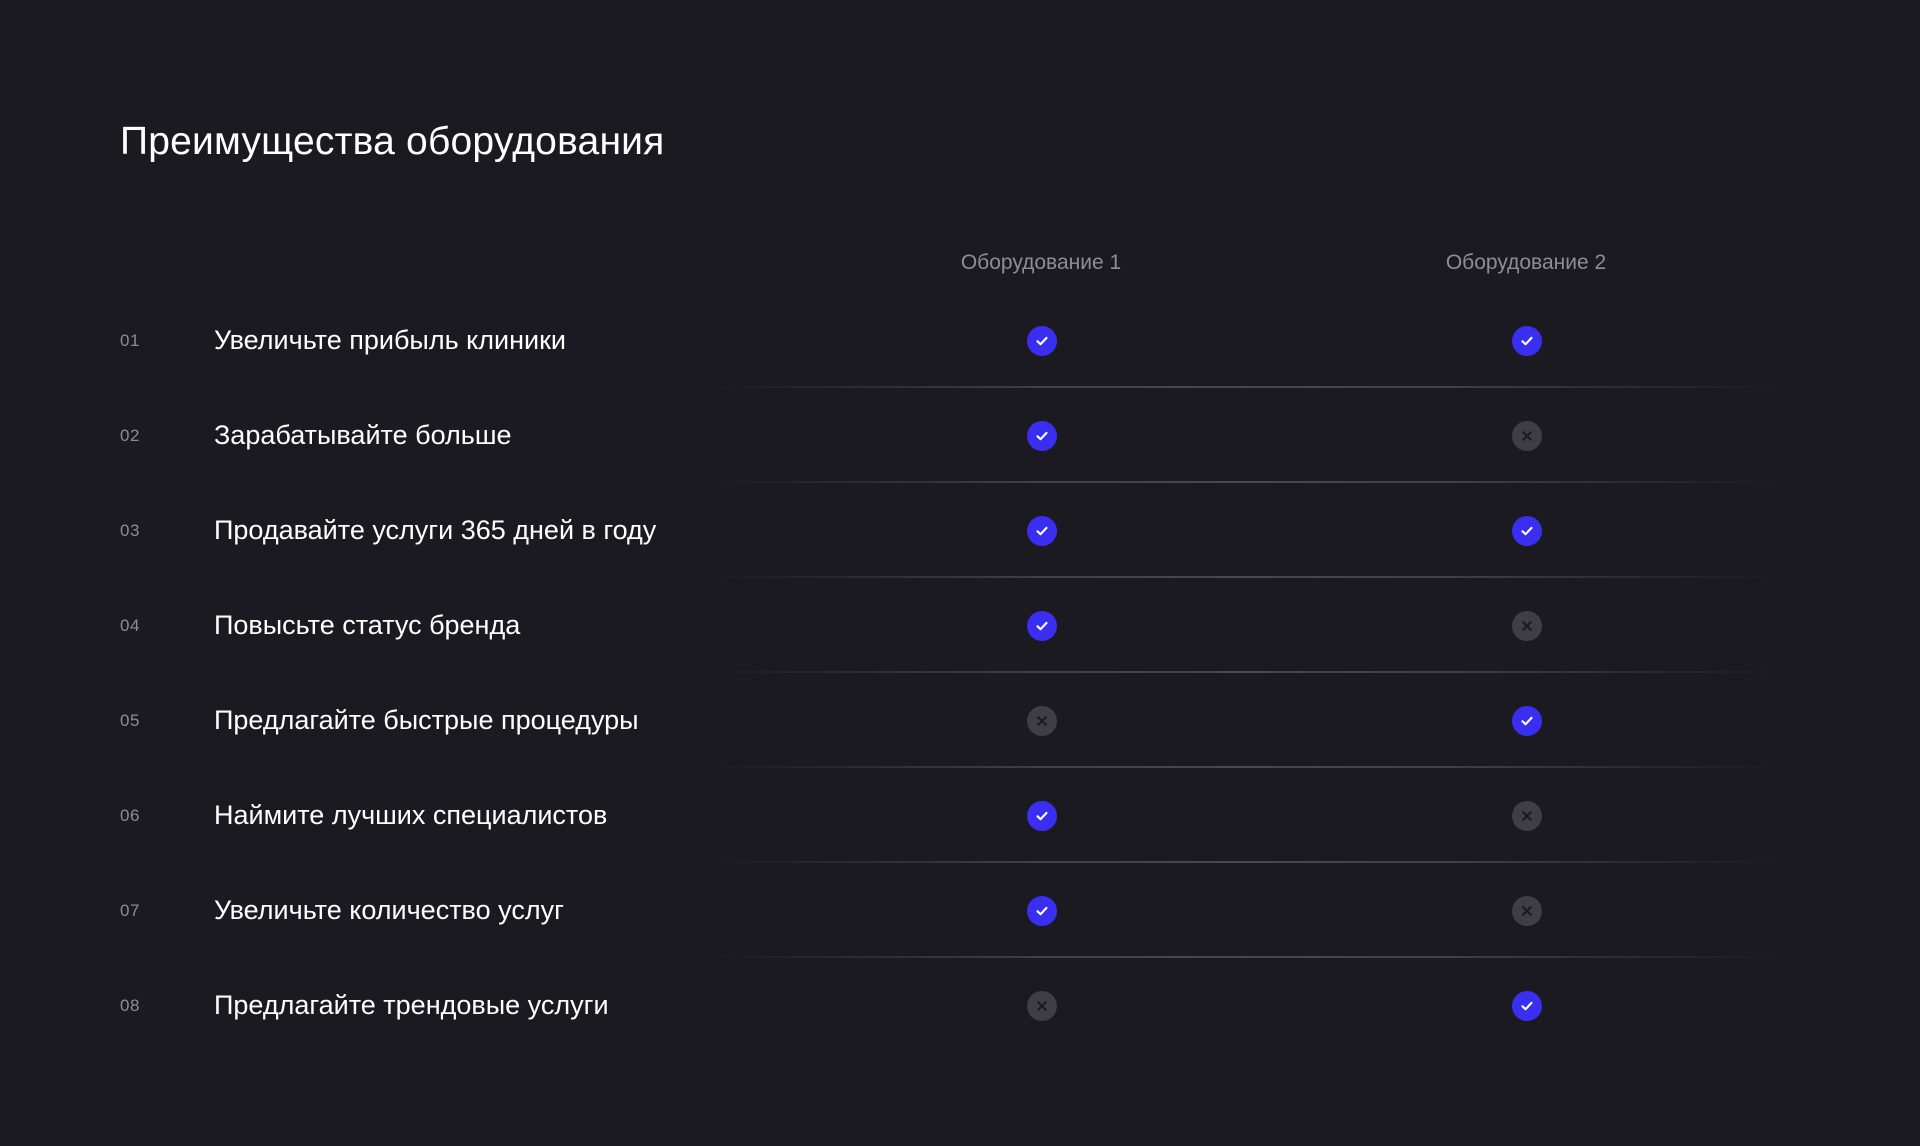 The image size is (1920, 1146). I want to click on row-number: 06, so click(130, 815).